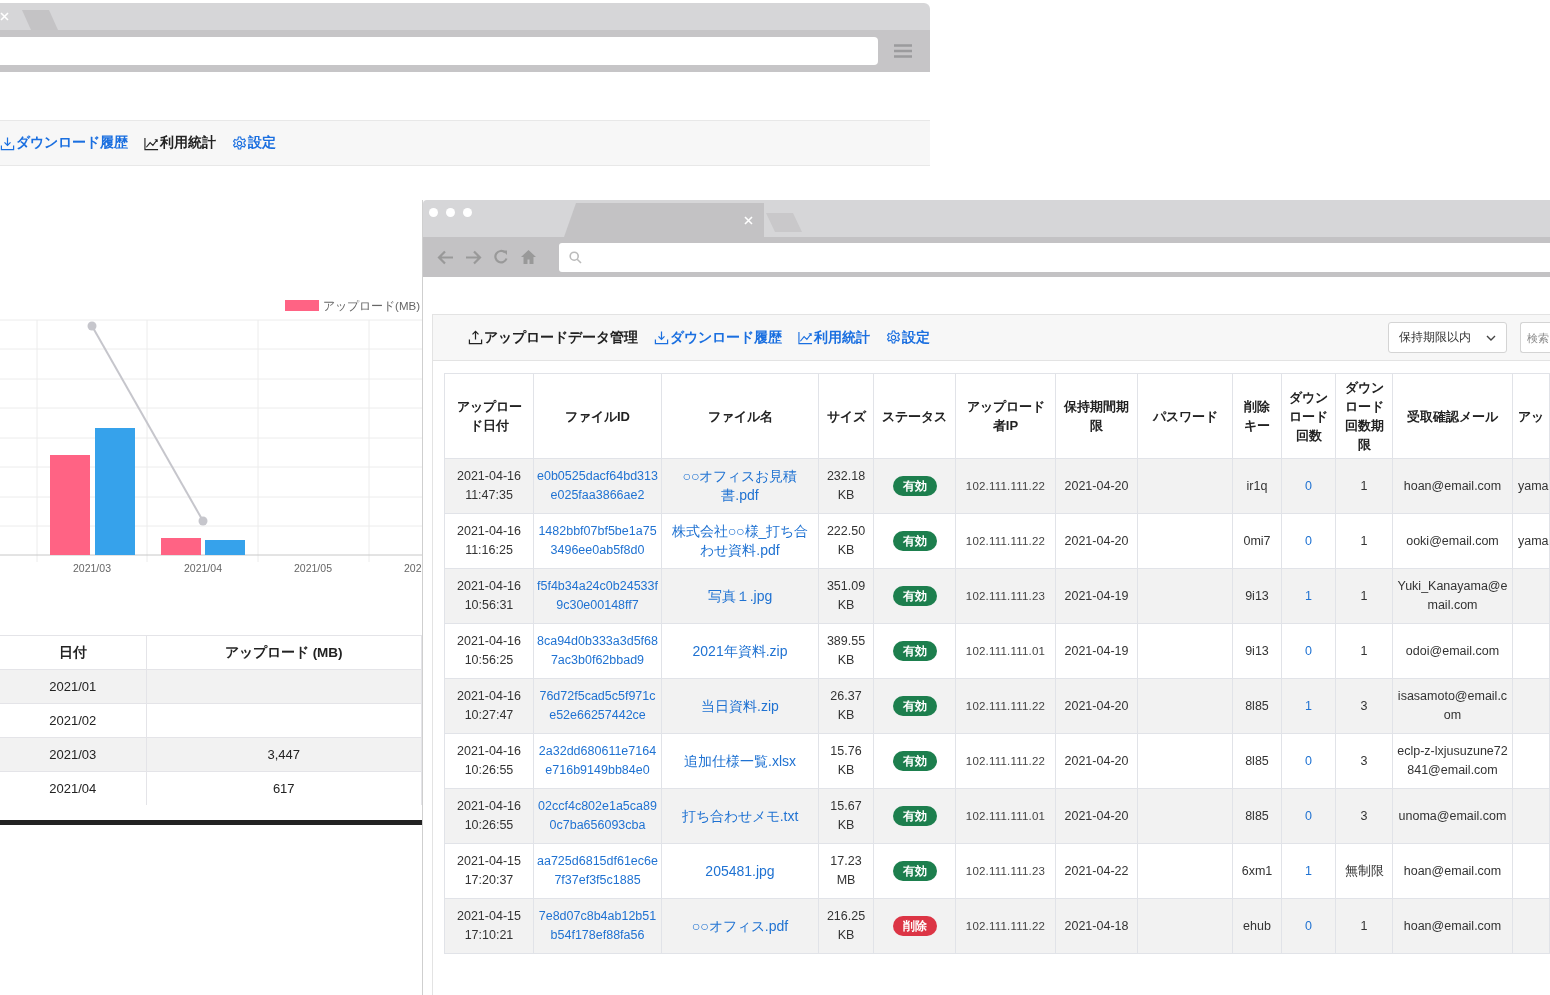 This screenshot has width=1550, height=995. I want to click on table-cell: eclp-z-lxjusuzune72841@email.com, so click(1452, 761).